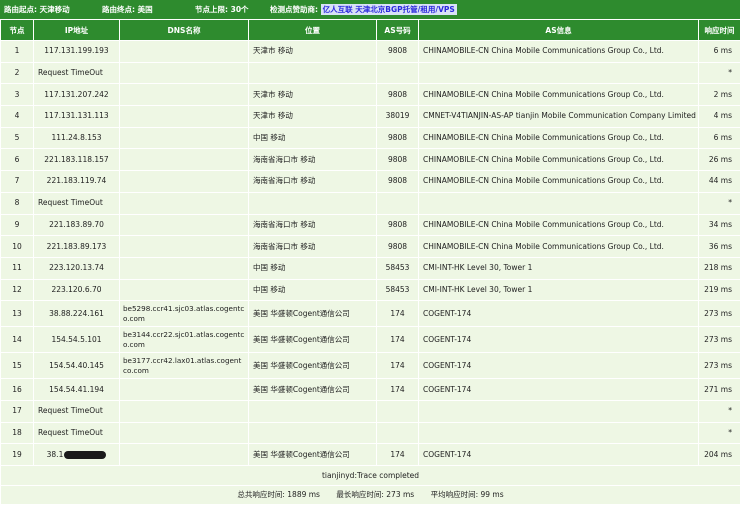  Describe the element at coordinates (388, 9) in the screenshot. I see `sponsor-link: 亿人互联 天津北京BGP托管/租用/VPS` at that location.